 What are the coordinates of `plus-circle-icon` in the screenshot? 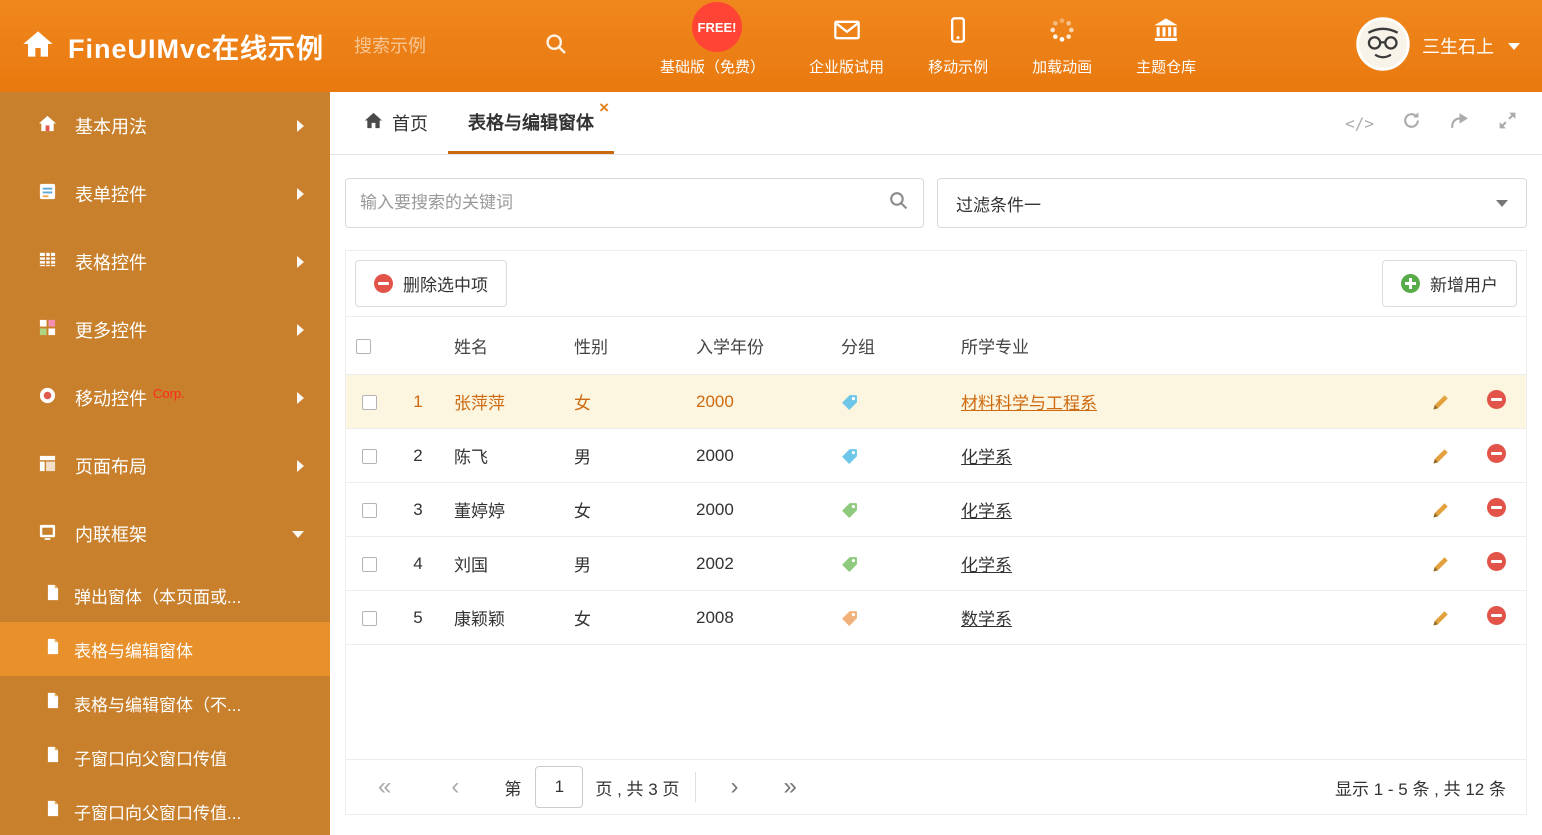 It's located at (1410, 283).